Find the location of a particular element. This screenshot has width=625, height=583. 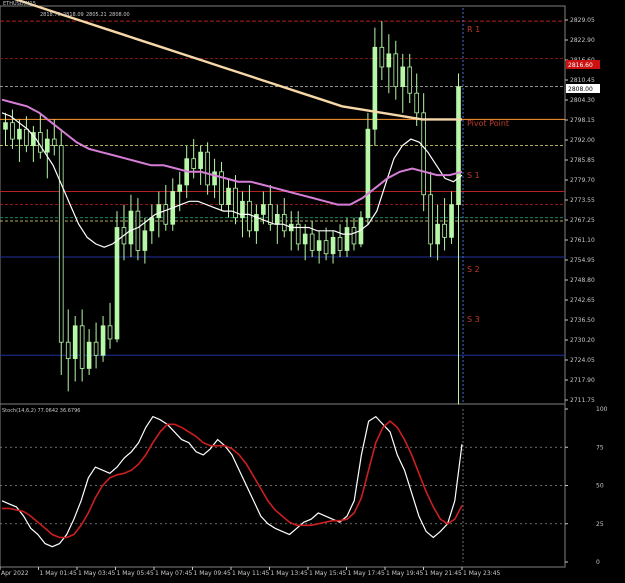

level-label-s3: S 3 is located at coordinates (473, 319).